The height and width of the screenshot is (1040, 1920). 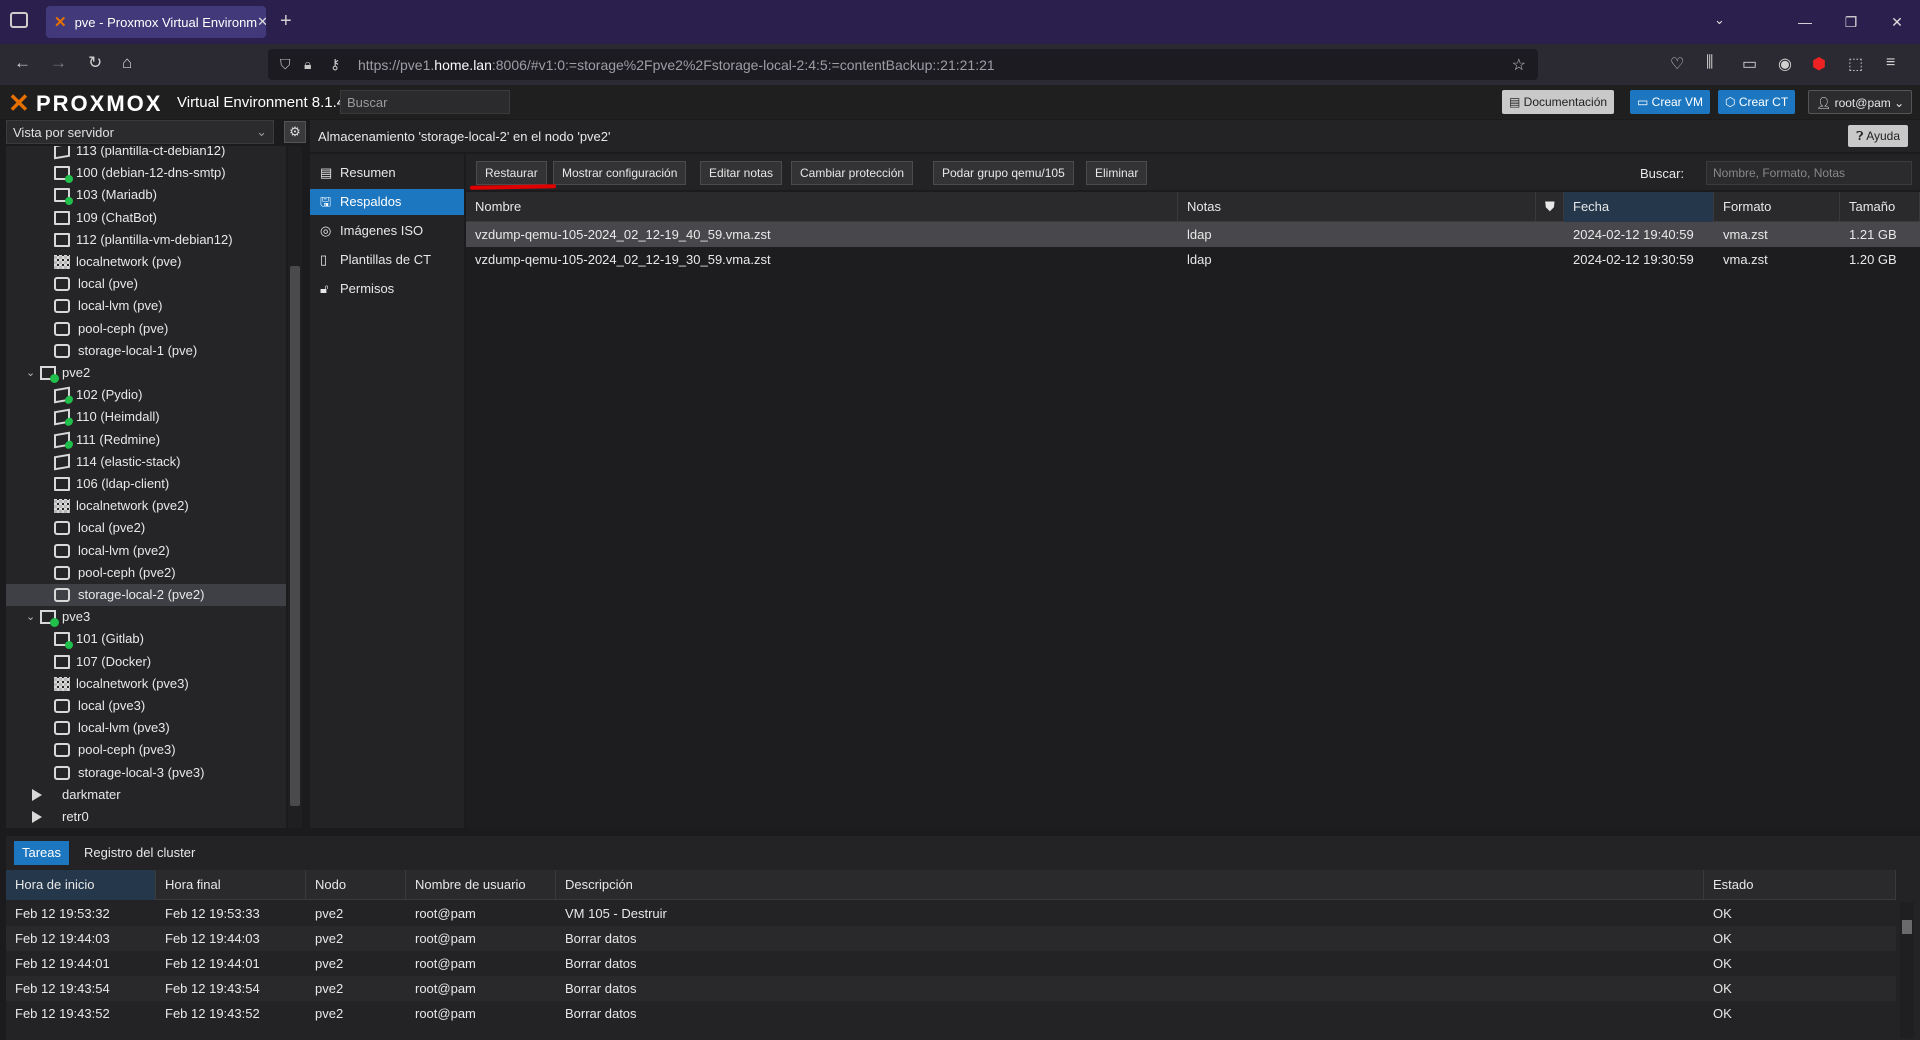 What do you see at coordinates (387, 289) in the screenshot?
I see `submenu-item: 🔓︎ Permisos` at bounding box center [387, 289].